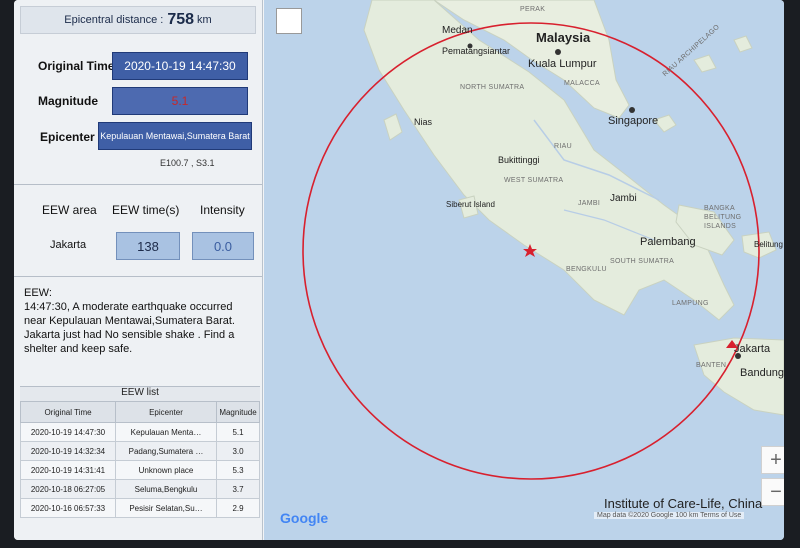 Image resolution: width=800 pixels, height=548 pixels. Describe the element at coordinates (589, 203) in the screenshot. I see `map-label-jambi-region: JAMBI` at that location.